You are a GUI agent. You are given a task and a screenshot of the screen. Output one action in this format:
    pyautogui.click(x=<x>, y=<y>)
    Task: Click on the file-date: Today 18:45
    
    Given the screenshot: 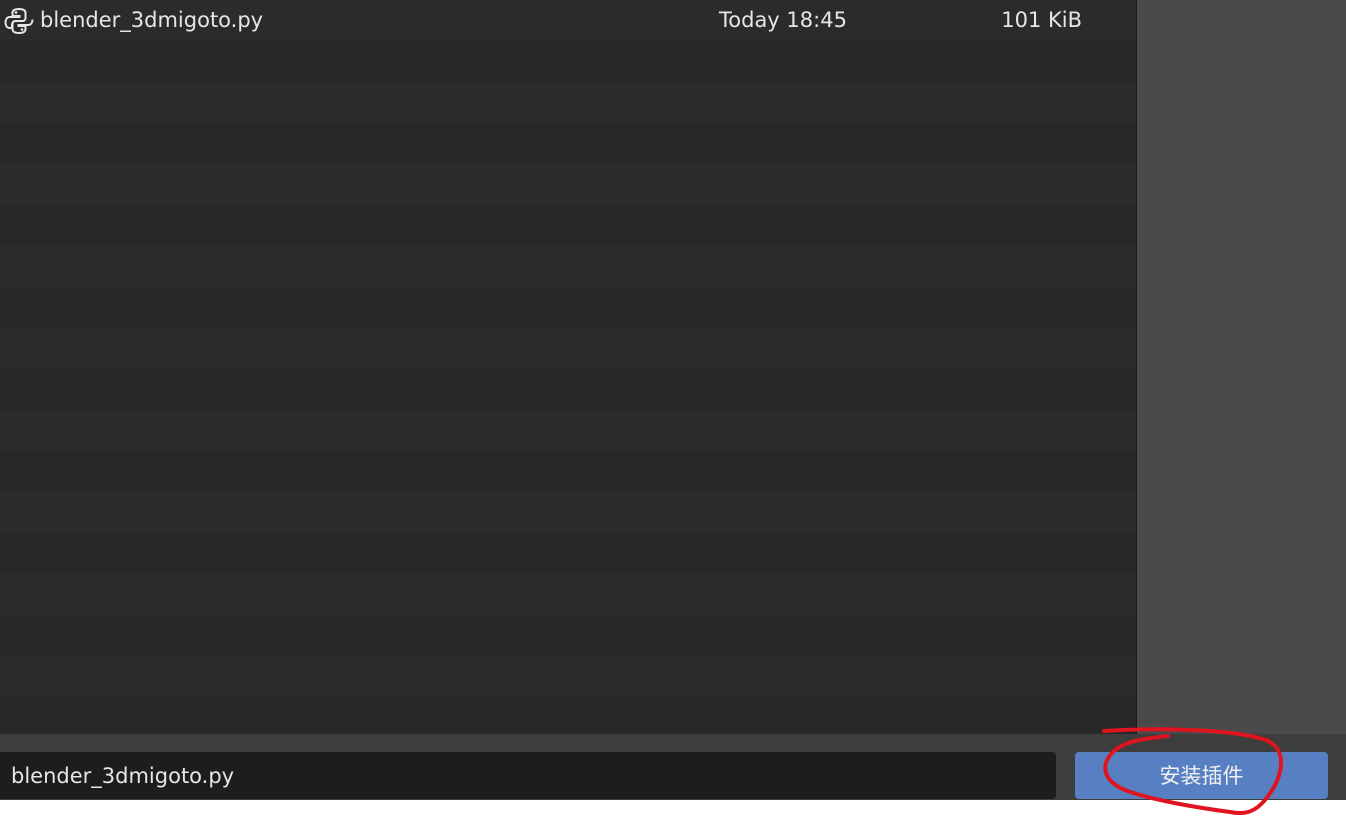 What is the action you would take?
    pyautogui.click(x=783, y=20)
    